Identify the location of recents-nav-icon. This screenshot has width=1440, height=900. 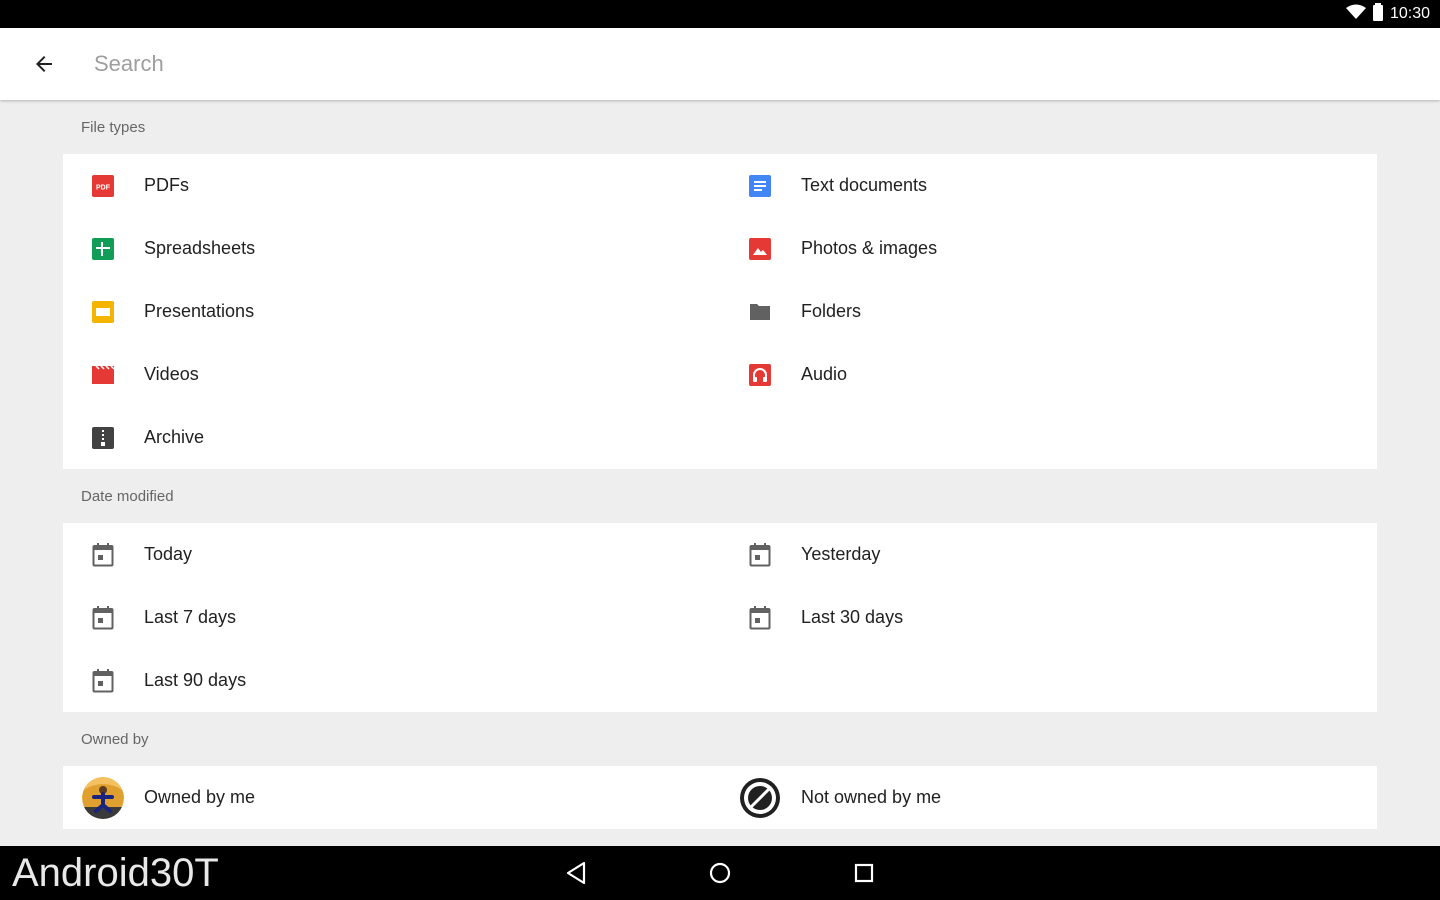
(864, 873).